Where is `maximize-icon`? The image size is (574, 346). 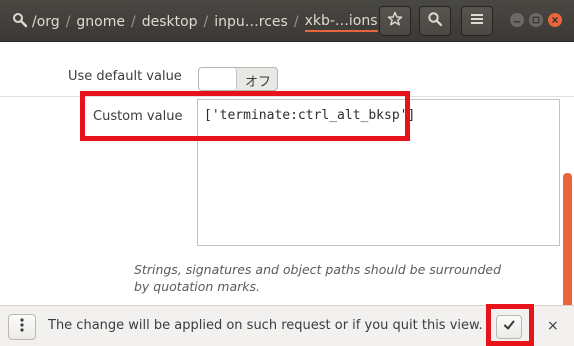
maximize-icon is located at coordinates (536, 20).